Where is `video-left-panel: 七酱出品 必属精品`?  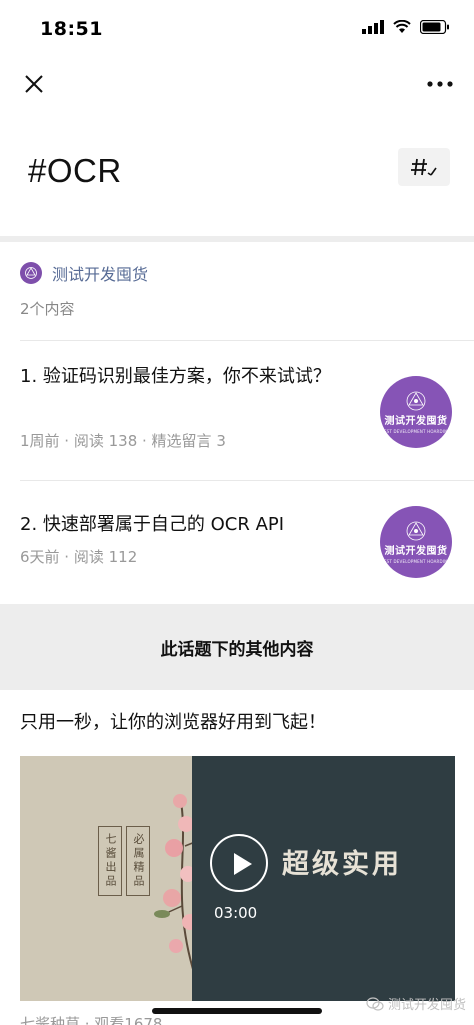
video-left-panel: 七酱出品 必属精品 is located at coordinates (118, 878).